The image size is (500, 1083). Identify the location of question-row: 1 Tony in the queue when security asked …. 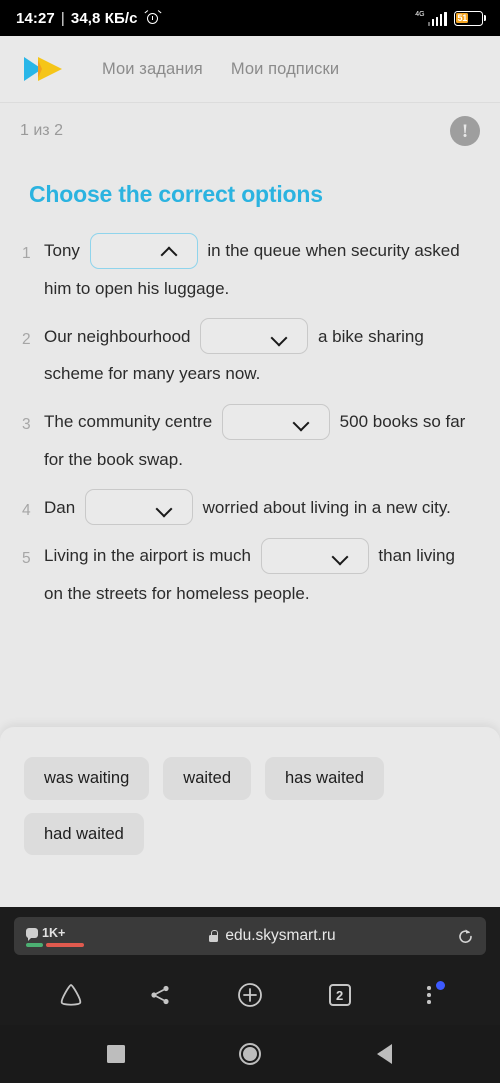
(250, 269).